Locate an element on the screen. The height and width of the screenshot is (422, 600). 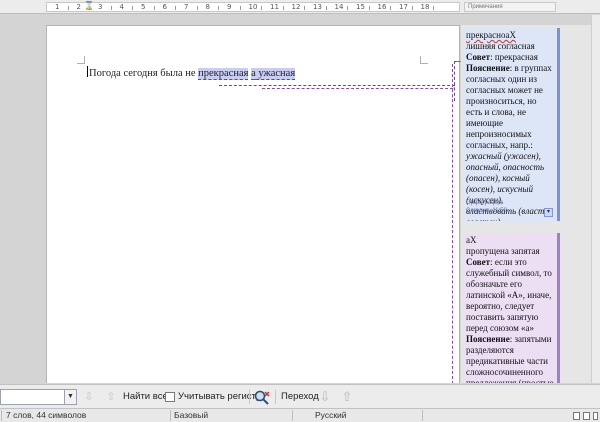
commented-word-prekrasnaya: прекрасная is located at coordinates (223, 74).